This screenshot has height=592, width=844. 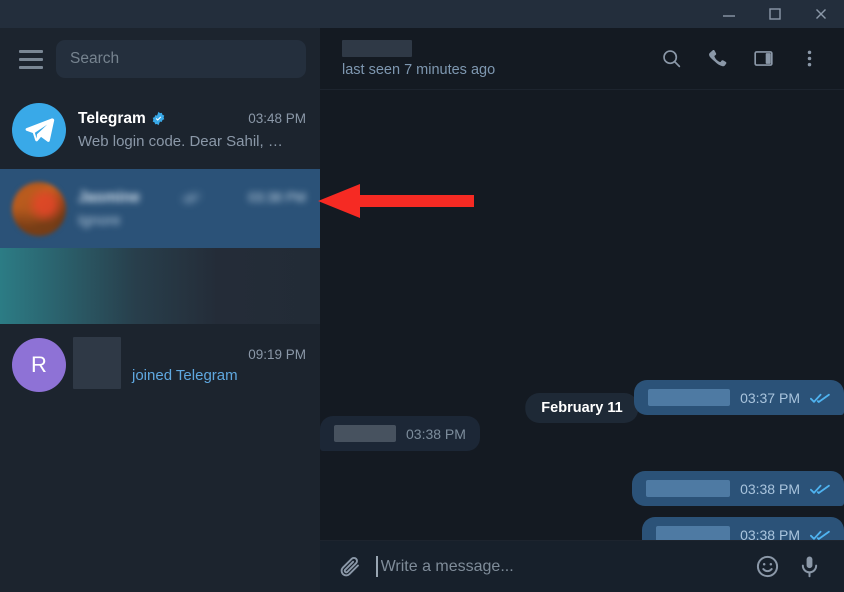 What do you see at coordinates (158, 118) in the screenshot?
I see `verified-badge-icon` at bounding box center [158, 118].